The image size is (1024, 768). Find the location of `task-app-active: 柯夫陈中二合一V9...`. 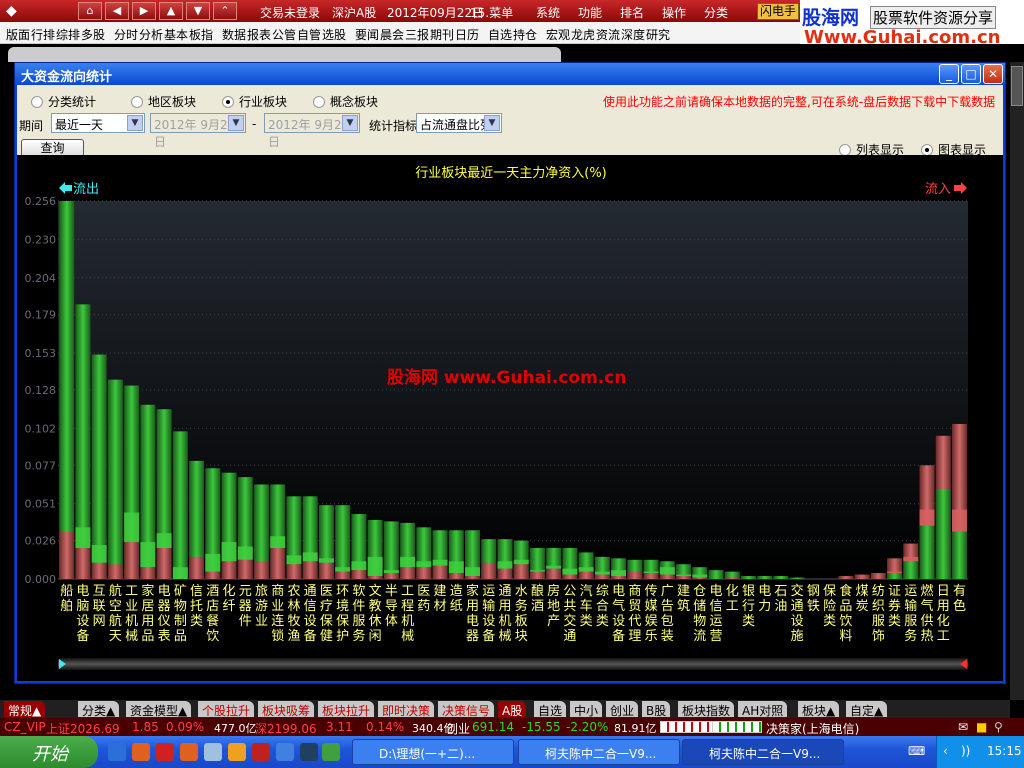

task-app-active: 柯夫陈中二合一V9... is located at coordinates (763, 752).